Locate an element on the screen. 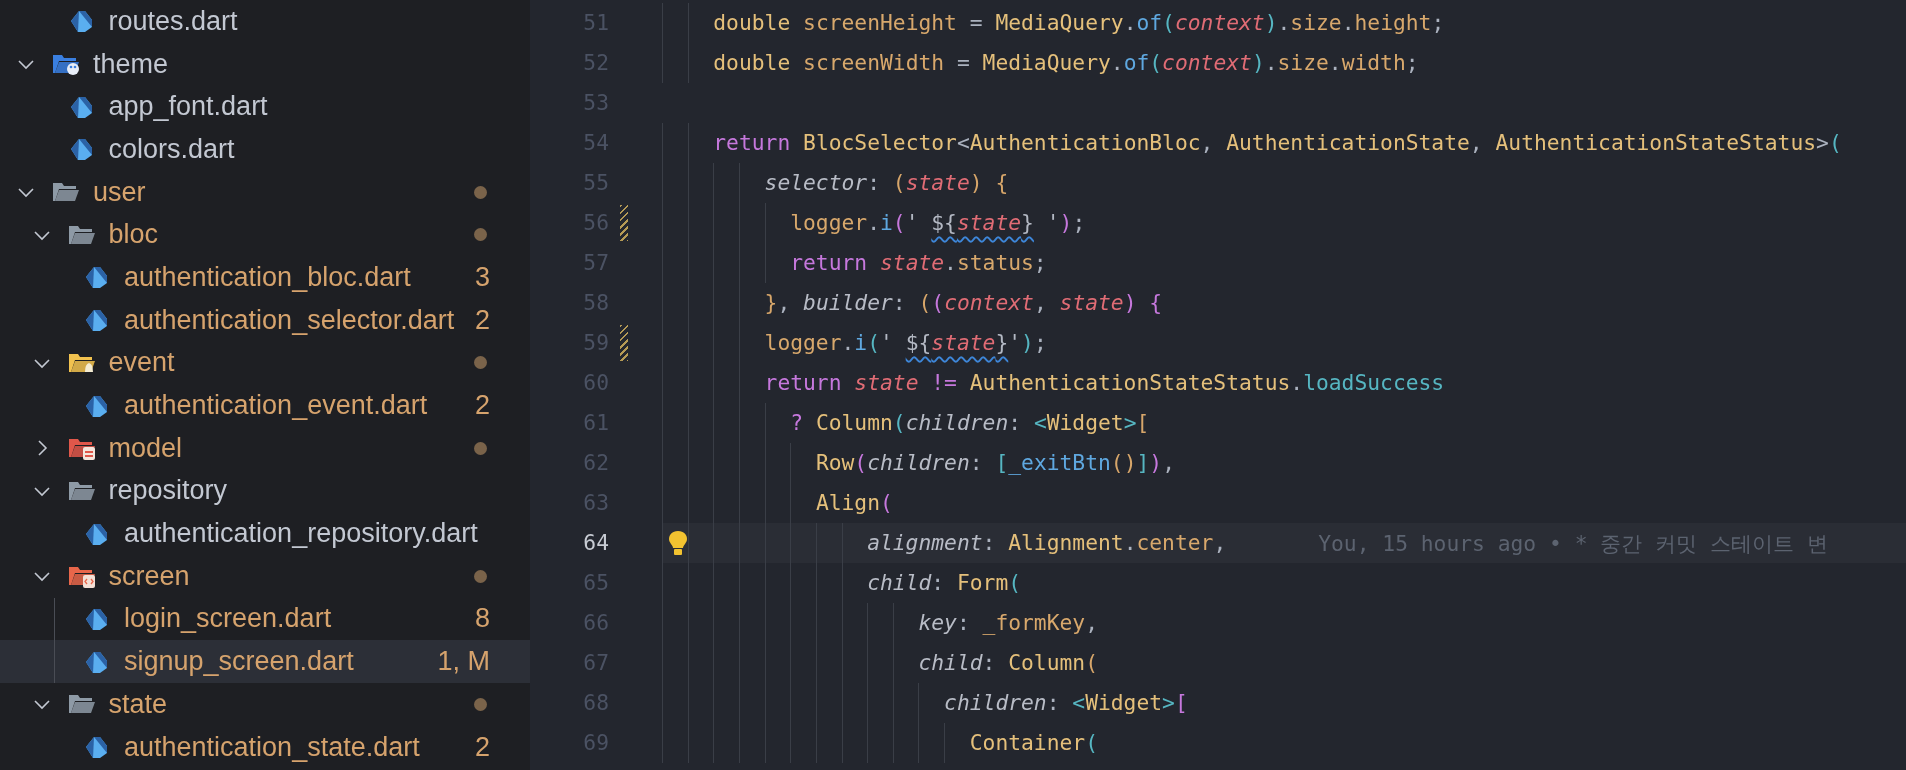 This screenshot has width=1906, height=770. tree-item: login_screen.dart 8 is located at coordinates (265, 619).